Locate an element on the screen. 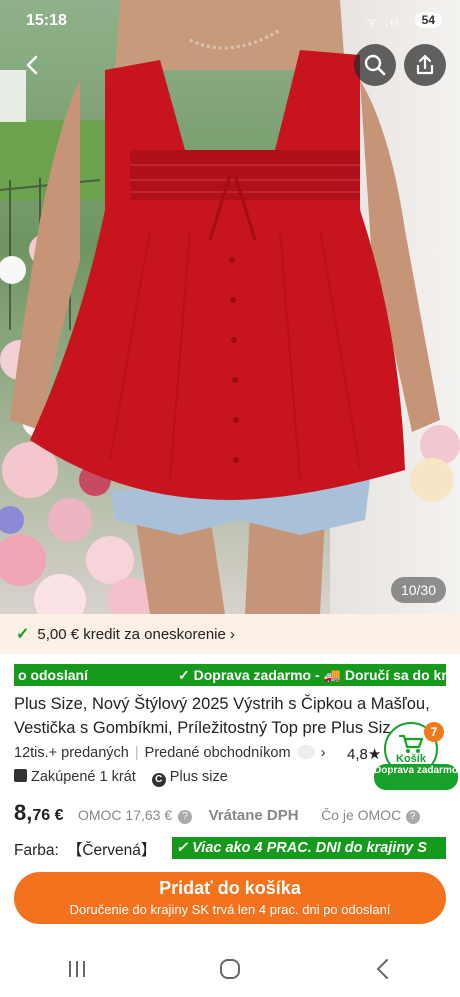 This screenshot has width=460, height=997. chevron-right-icon: › is located at coordinates (232, 634).